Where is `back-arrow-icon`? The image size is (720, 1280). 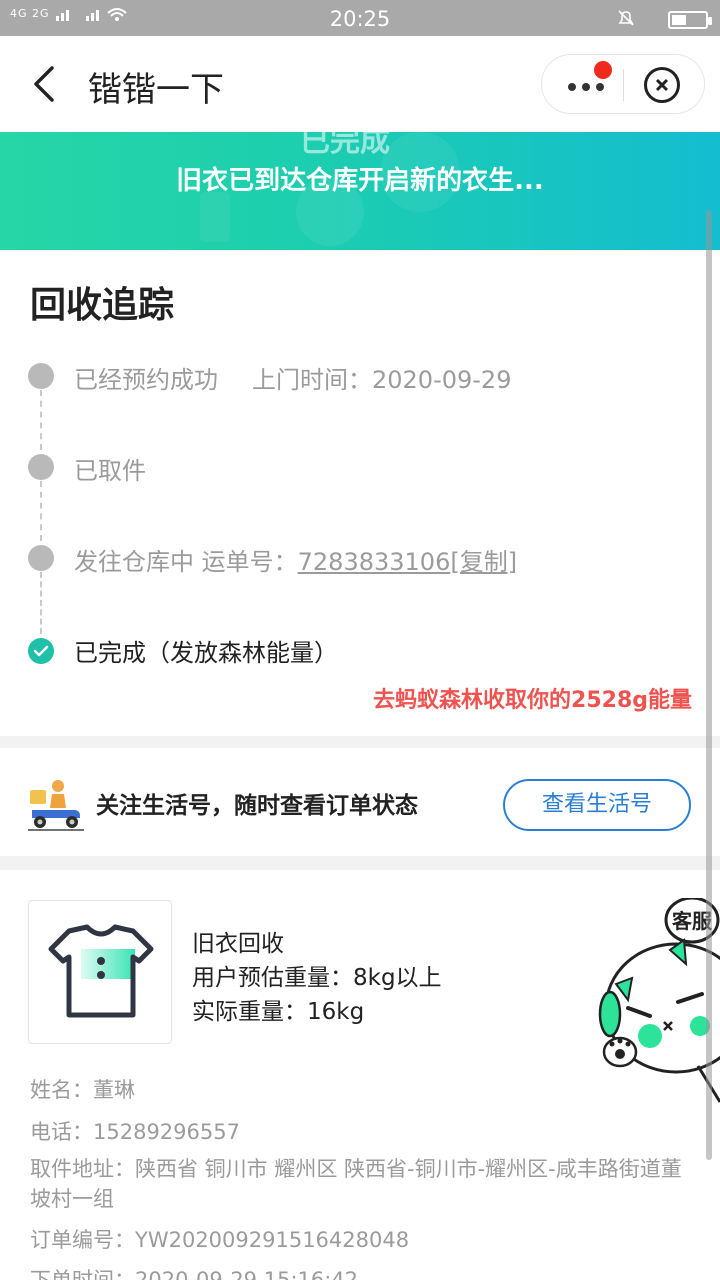
back-arrow-icon is located at coordinates (46, 84).